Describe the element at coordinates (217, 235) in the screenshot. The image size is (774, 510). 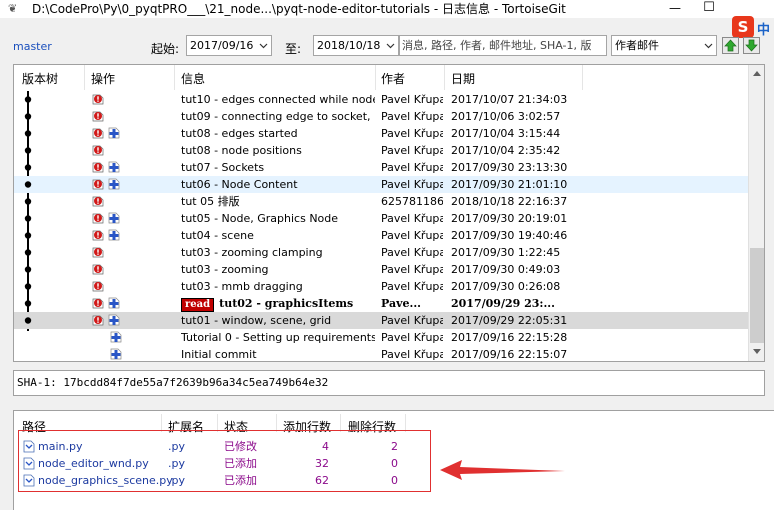
I see `commit-message-text: tut04 - scene` at that location.